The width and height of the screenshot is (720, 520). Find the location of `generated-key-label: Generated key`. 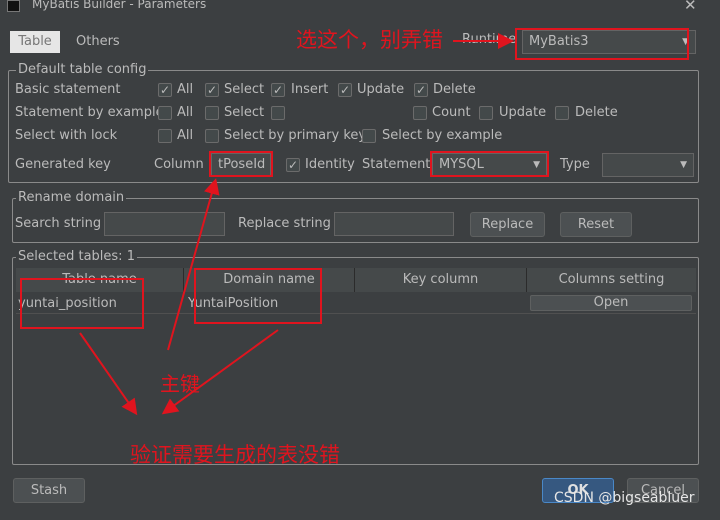

generated-key-label: Generated key is located at coordinates (63, 164).